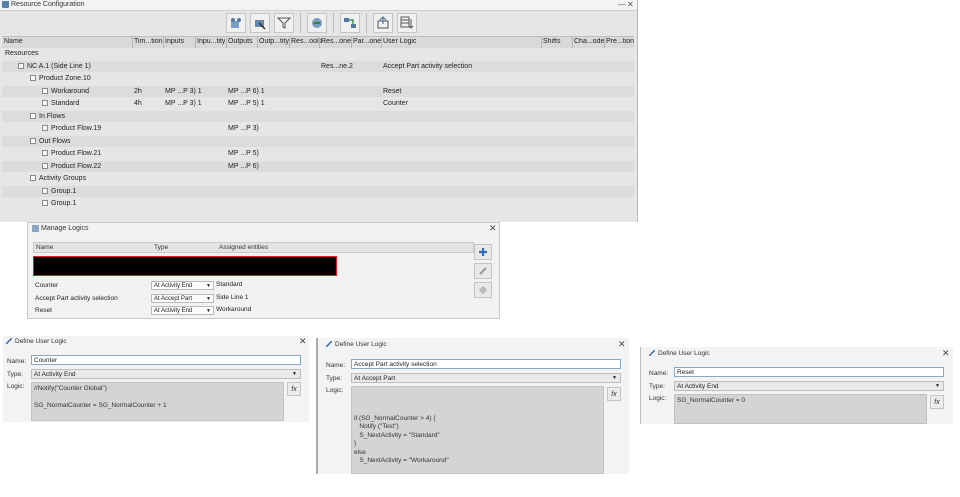  I want to click on column-header: Outp...tity, so click(274, 41).